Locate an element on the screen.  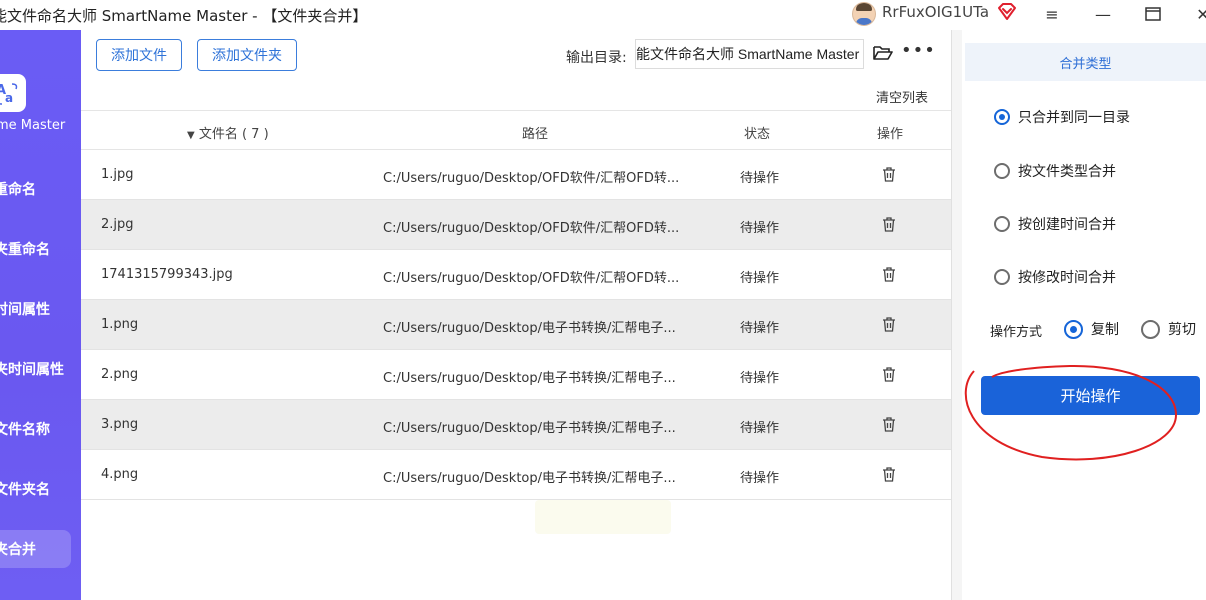
ghost-button-overlay is located at coordinates (603, 517).